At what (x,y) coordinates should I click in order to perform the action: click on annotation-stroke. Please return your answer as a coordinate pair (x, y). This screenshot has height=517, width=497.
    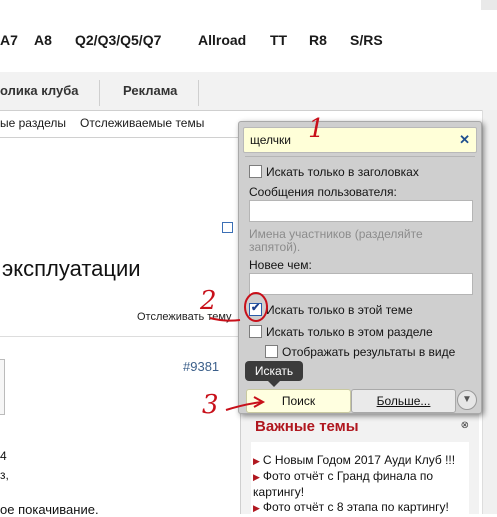
    Looking at the image, I should click on (225, 319).